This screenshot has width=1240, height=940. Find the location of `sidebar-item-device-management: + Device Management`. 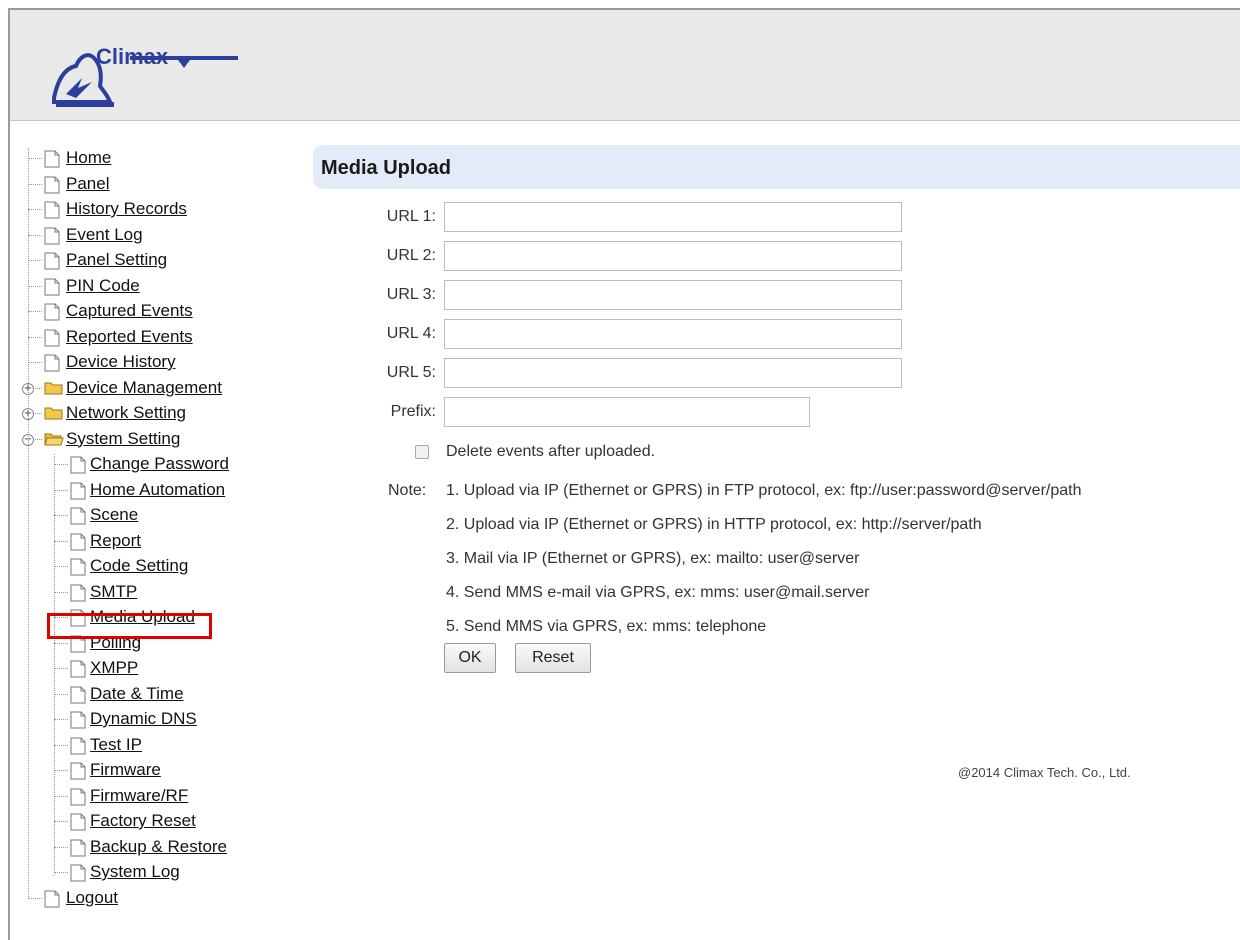

sidebar-item-device-management: + Device Management is located at coordinates (157, 391).